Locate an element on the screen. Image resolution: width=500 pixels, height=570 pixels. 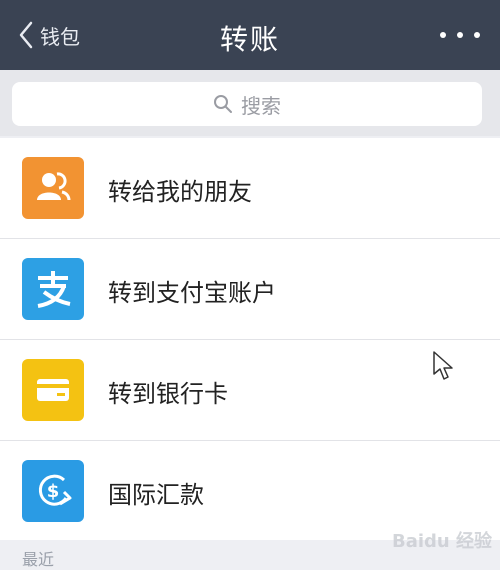
international-remittance-icon: $ is located at coordinates (53, 491).